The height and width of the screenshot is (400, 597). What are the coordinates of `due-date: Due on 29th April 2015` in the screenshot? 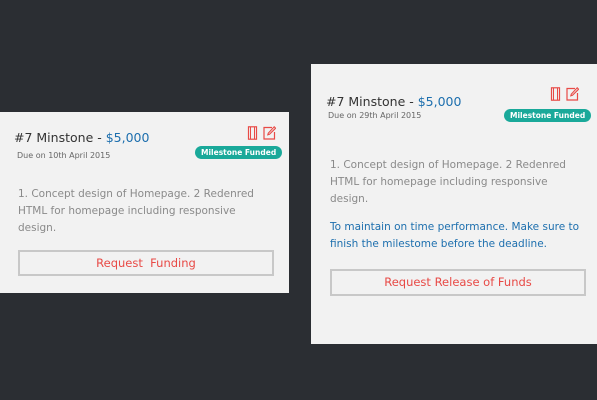 It's located at (375, 115).